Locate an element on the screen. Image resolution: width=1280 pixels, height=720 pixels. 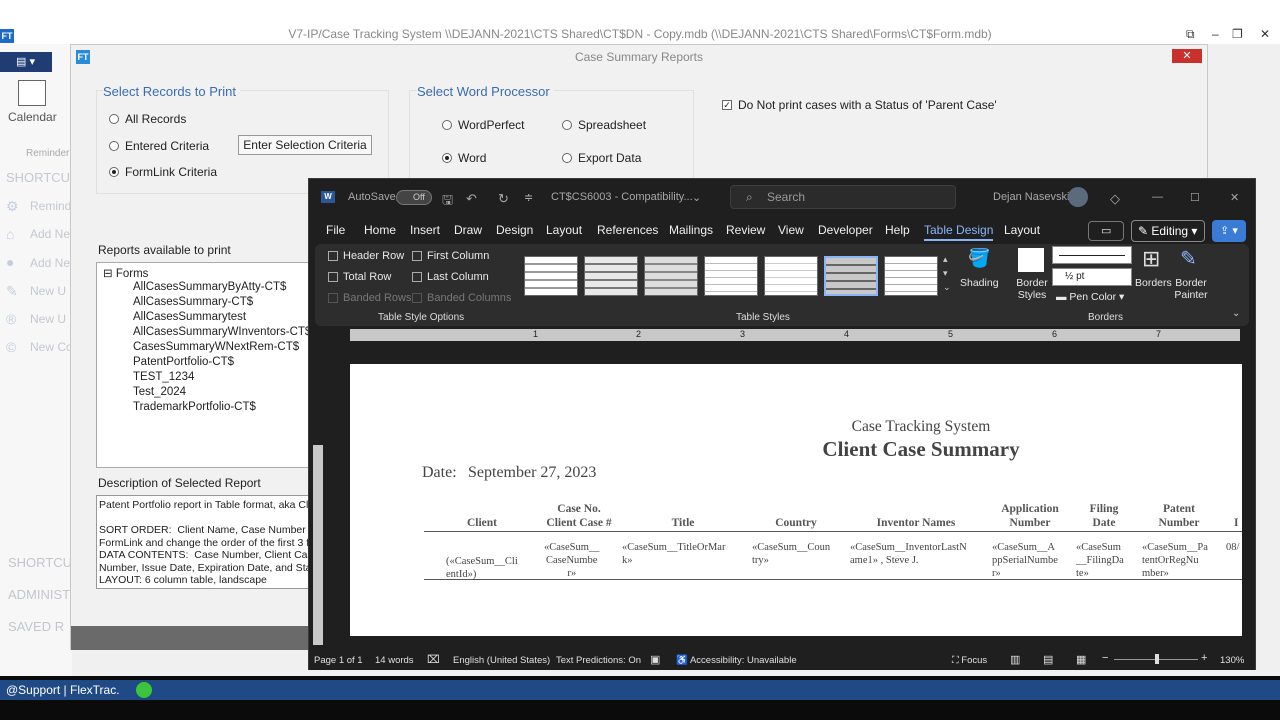
page-count: Page 1 of 1 is located at coordinates (338, 660).